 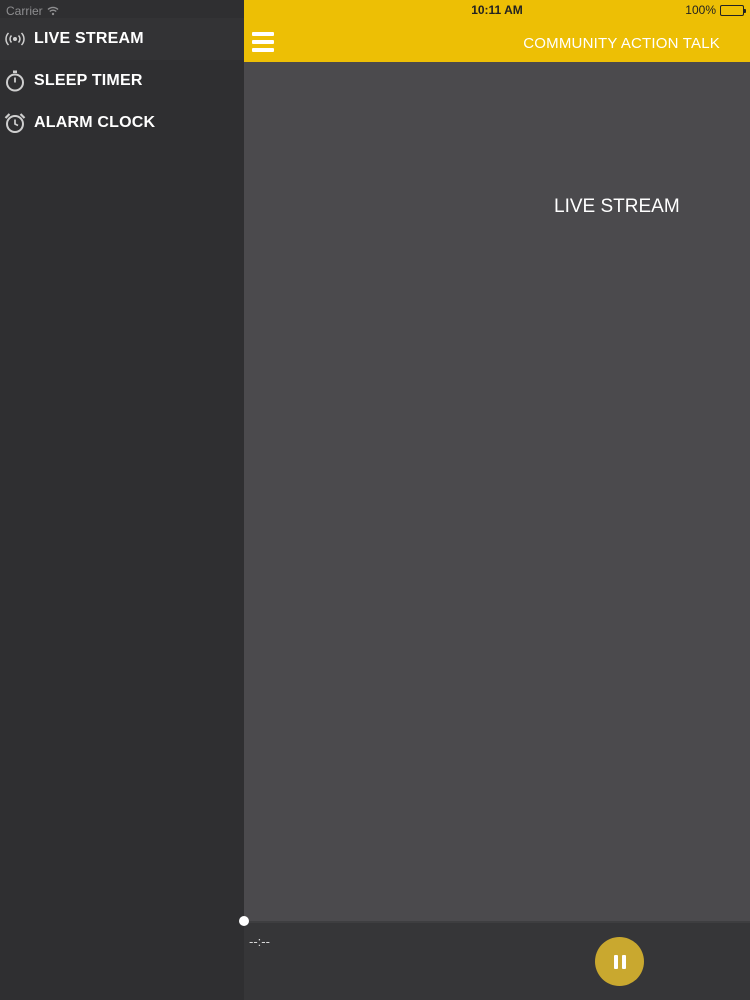 What do you see at coordinates (494, 921) in the screenshot?
I see `progress-slider` at bounding box center [494, 921].